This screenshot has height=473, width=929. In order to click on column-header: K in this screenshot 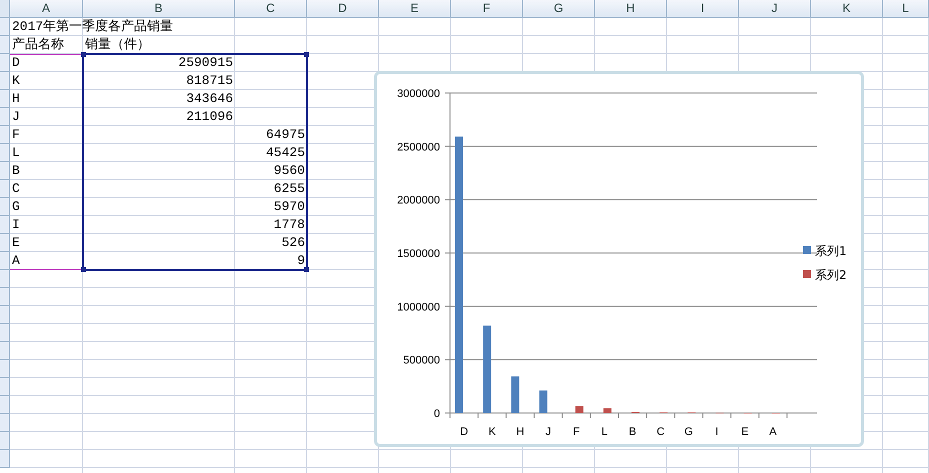, I will do `click(847, 9)`.